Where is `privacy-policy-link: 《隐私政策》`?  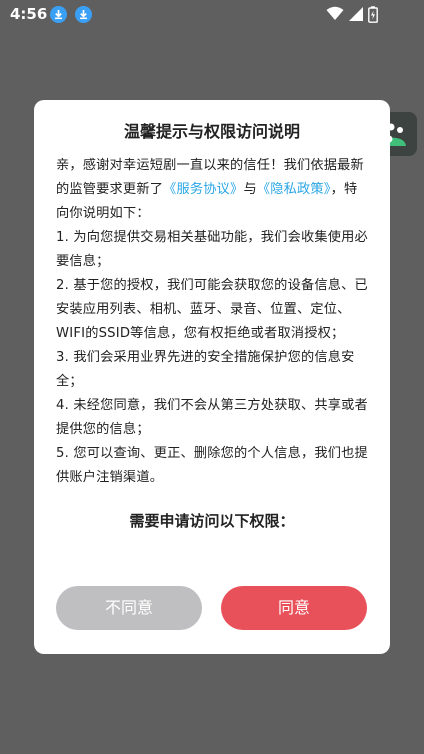
privacy-policy-link: 《隐私政策》 is located at coordinates (294, 189).